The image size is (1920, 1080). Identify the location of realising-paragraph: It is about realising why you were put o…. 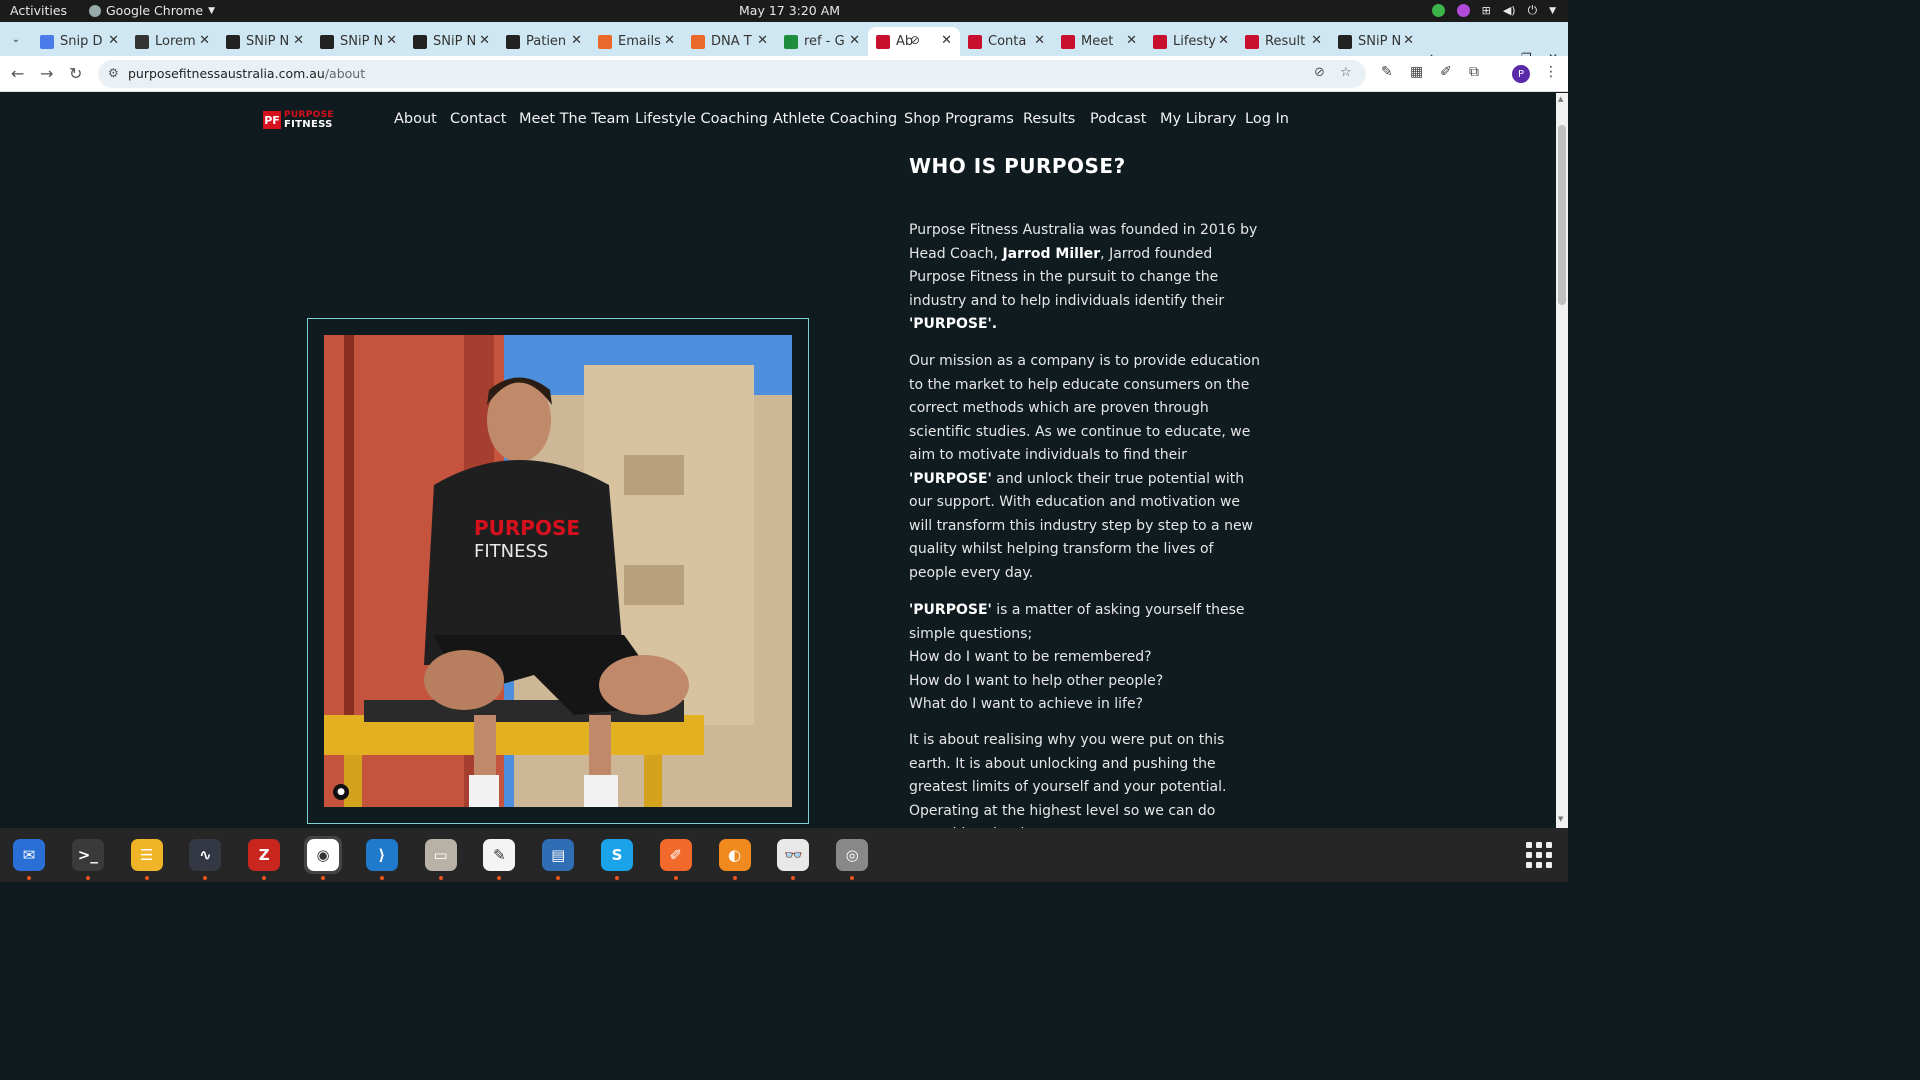
(1086, 778).